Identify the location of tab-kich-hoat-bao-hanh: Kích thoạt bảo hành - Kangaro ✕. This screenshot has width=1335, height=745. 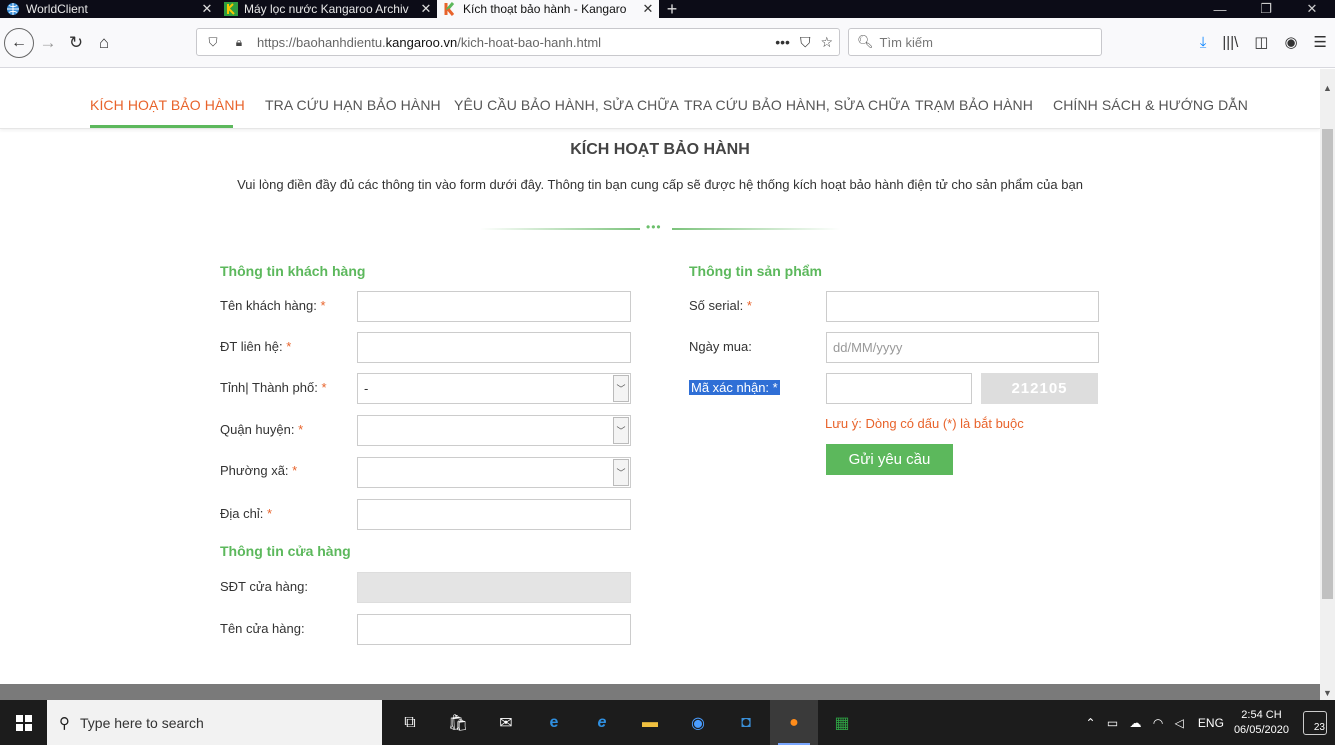
(548, 9).